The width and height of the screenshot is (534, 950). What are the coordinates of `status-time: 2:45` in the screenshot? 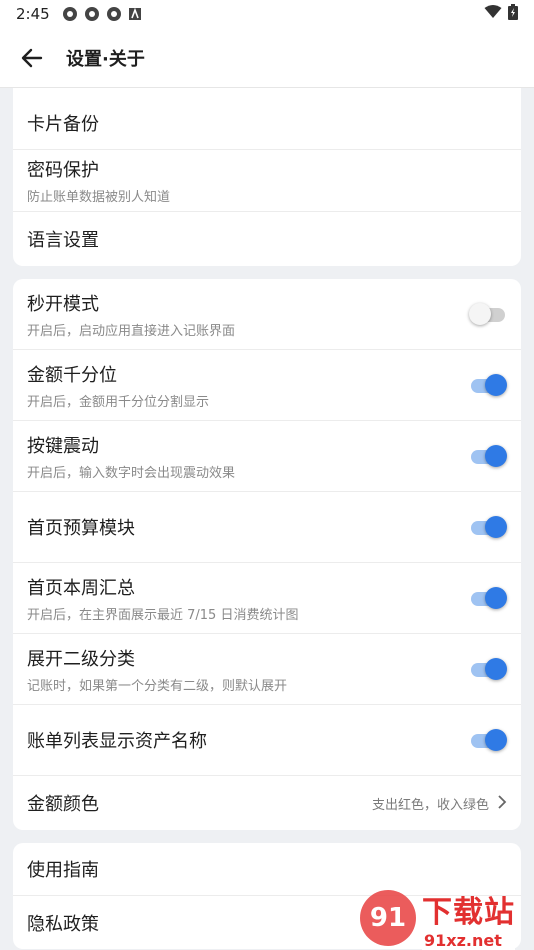 It's located at (33, 14).